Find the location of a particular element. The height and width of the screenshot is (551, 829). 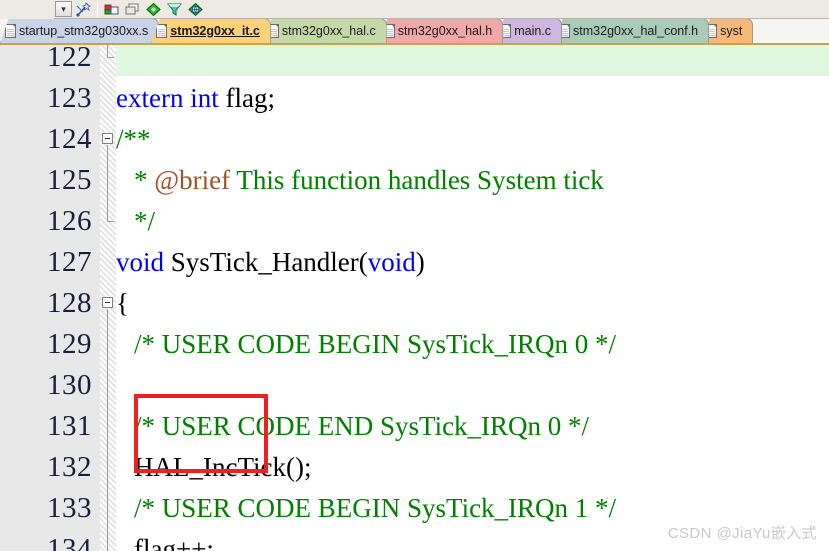

code-line: 124 /** is located at coordinates (414, 139).